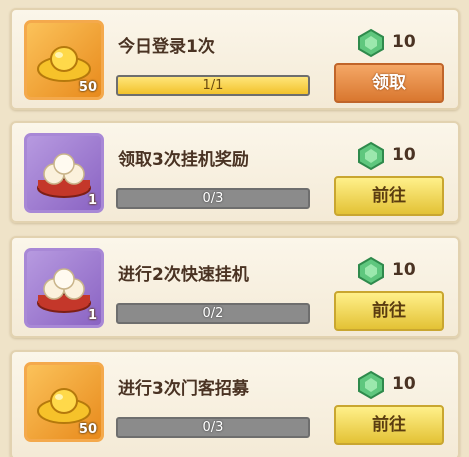 Image resolution: width=469 pixels, height=457 pixels. I want to click on progress-text: 1/1, so click(213, 85).